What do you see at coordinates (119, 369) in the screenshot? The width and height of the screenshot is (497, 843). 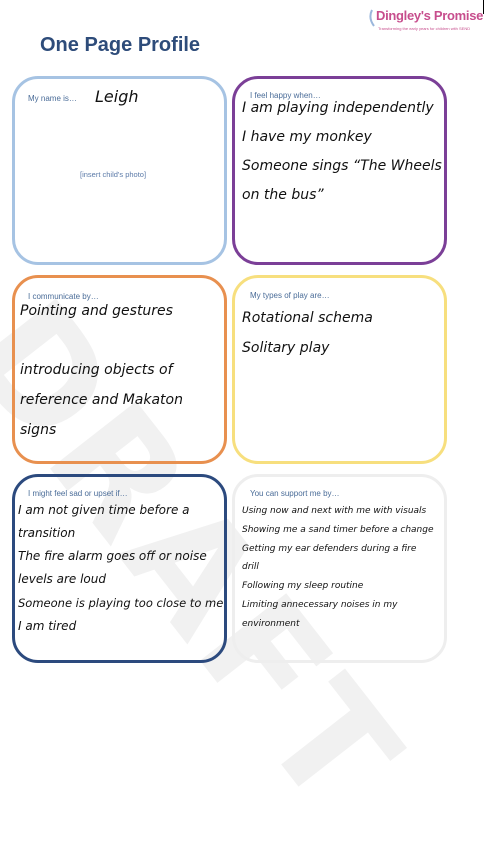 I see `communicate-box` at bounding box center [119, 369].